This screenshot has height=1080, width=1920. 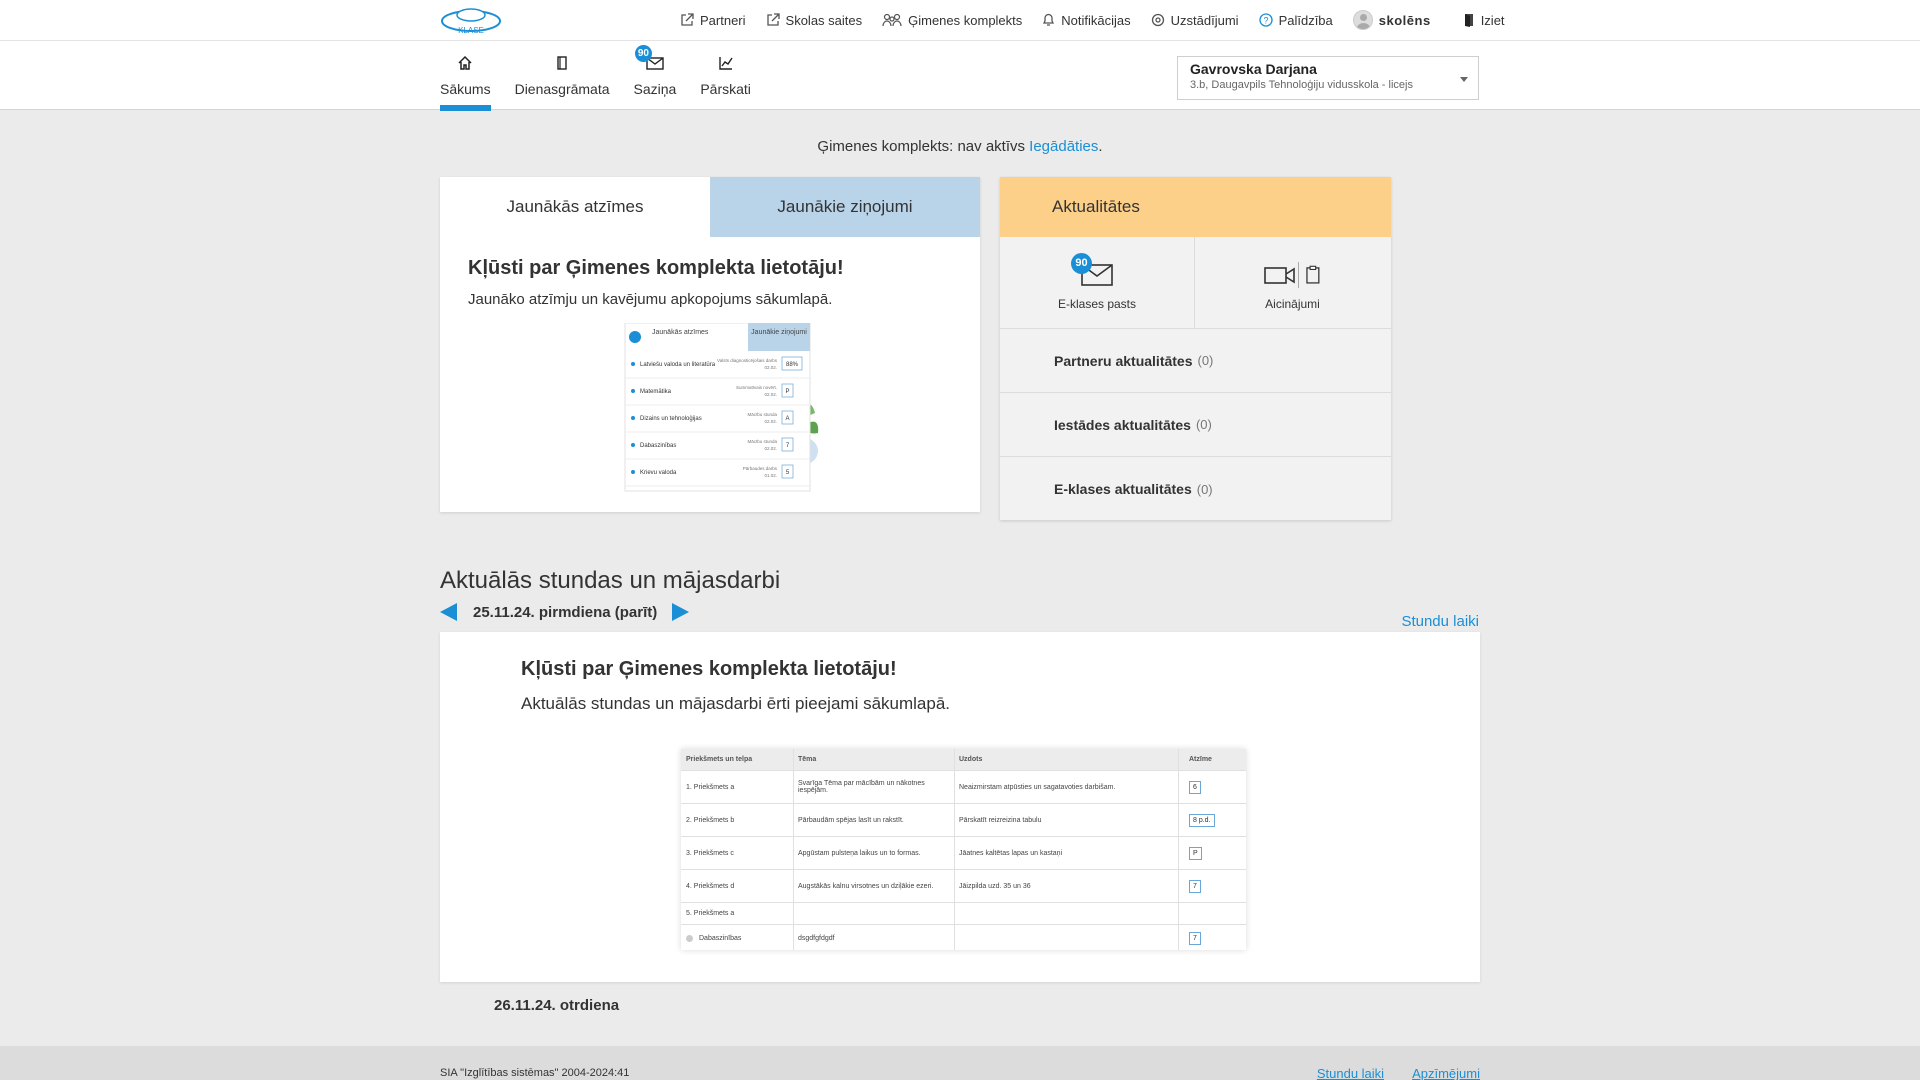 What do you see at coordinates (671, 418) in the screenshot?
I see `preview-row-subject: Dizains un tehnoloģijas` at bounding box center [671, 418].